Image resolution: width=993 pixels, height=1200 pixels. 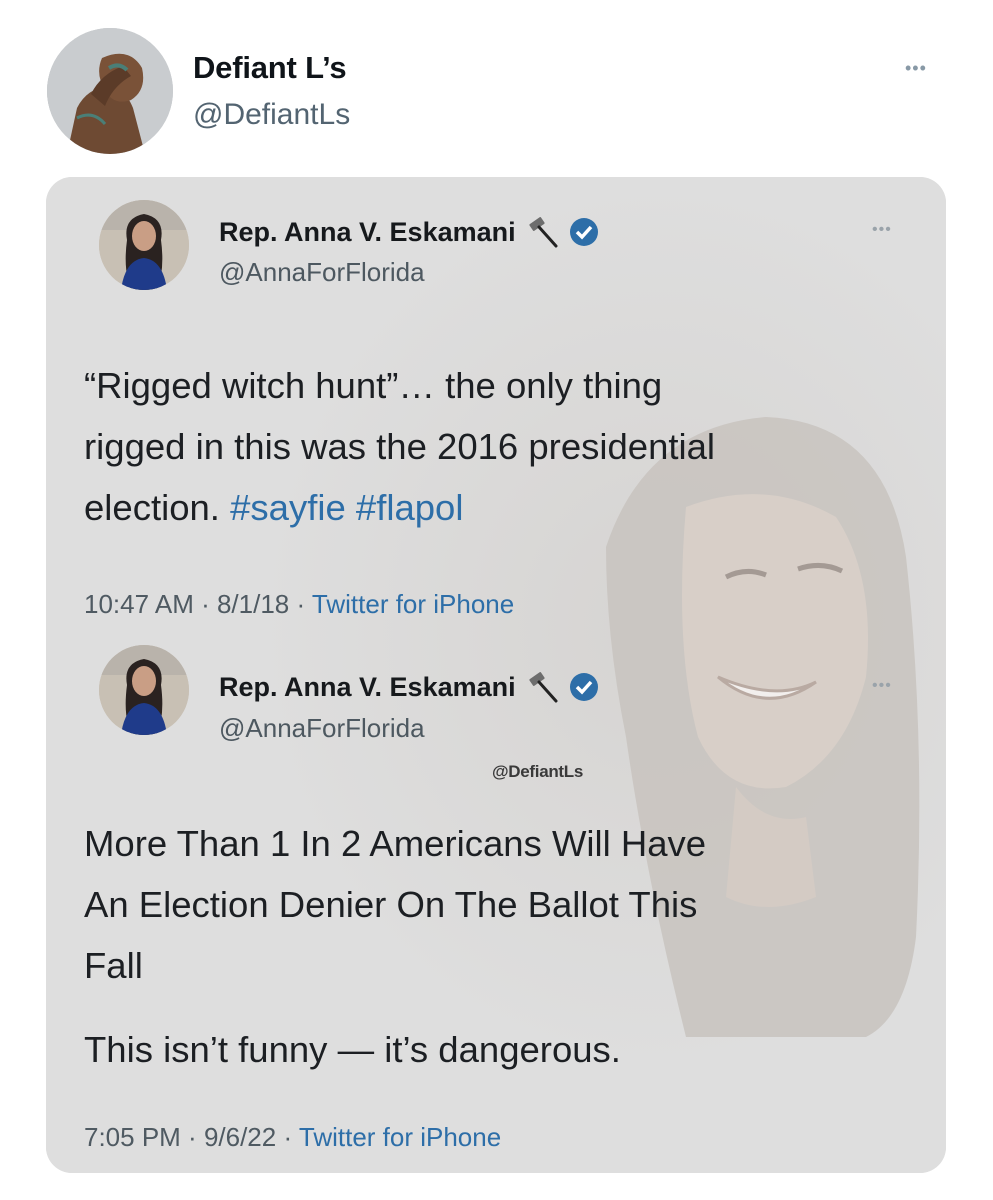 I want to click on tweet2-author-handle: @AnnaForFlorida, so click(x=322, y=728).